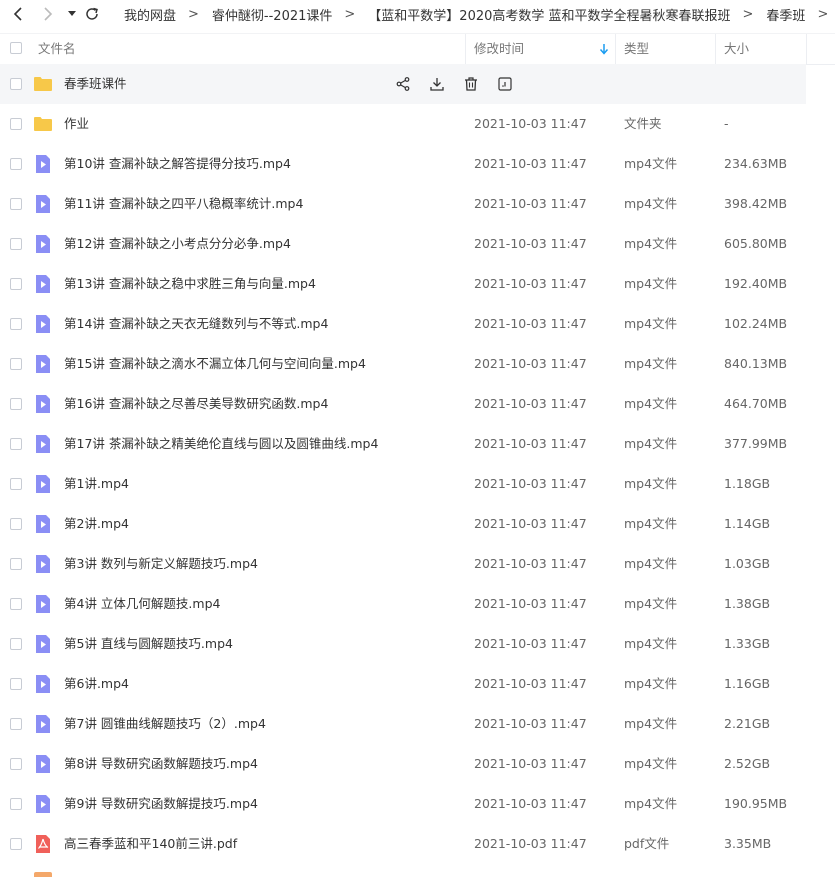  What do you see at coordinates (18, 14) in the screenshot?
I see `chevron-left-icon` at bounding box center [18, 14].